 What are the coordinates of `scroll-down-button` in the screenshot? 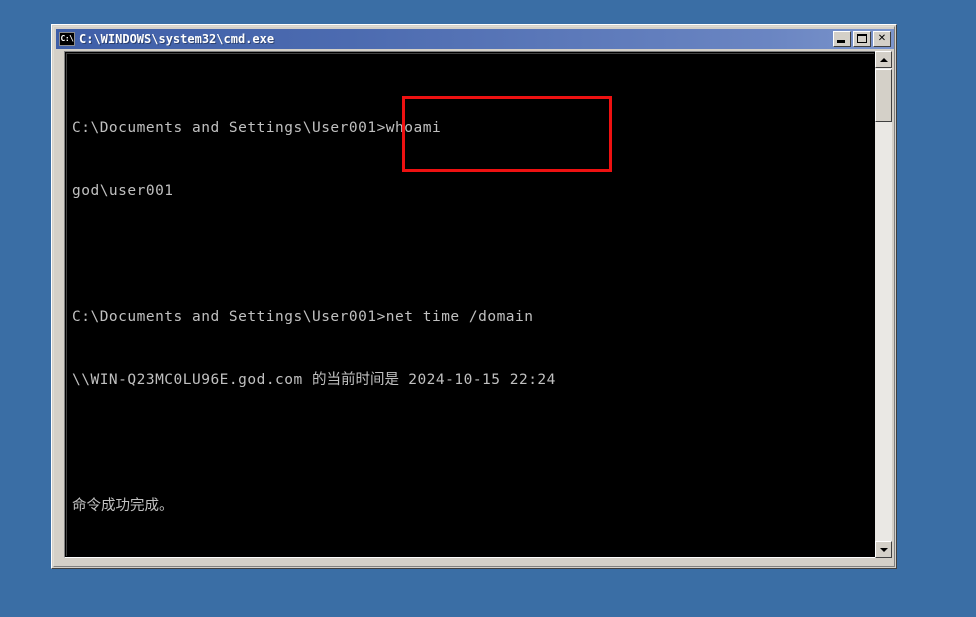 It's located at (883, 549).